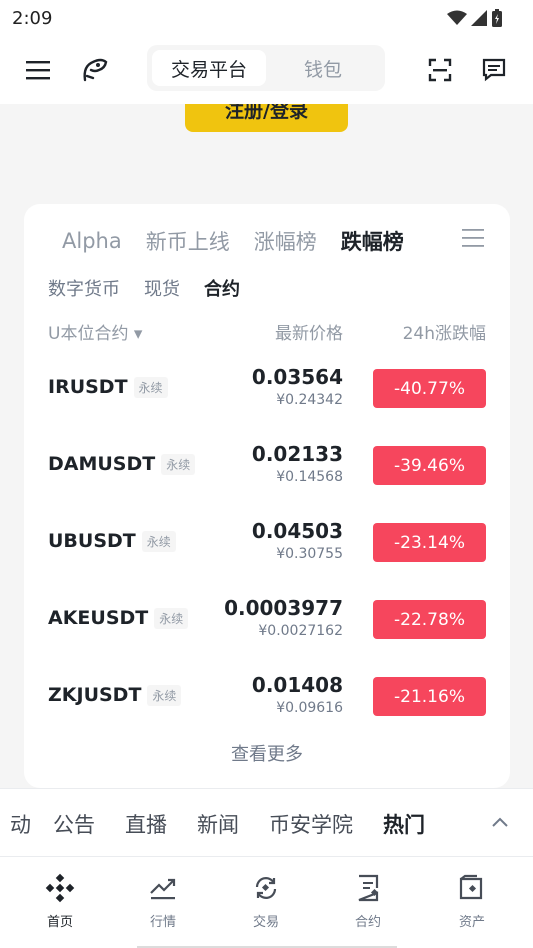 The width and height of the screenshot is (533, 948). I want to click on scan-icon, so click(440, 70).